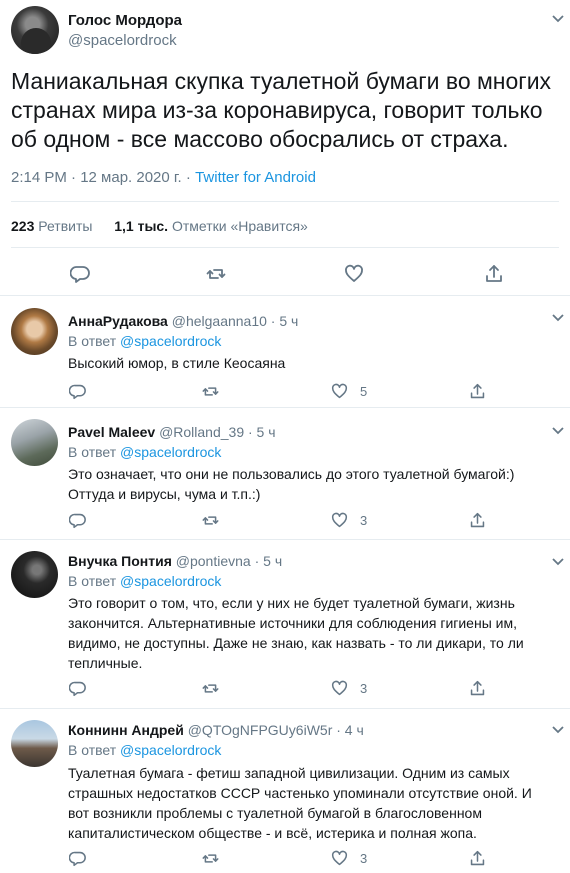 The height and width of the screenshot is (873, 570). What do you see at coordinates (348, 730) in the screenshot?
I see `reply-time: · 4 ч` at bounding box center [348, 730].